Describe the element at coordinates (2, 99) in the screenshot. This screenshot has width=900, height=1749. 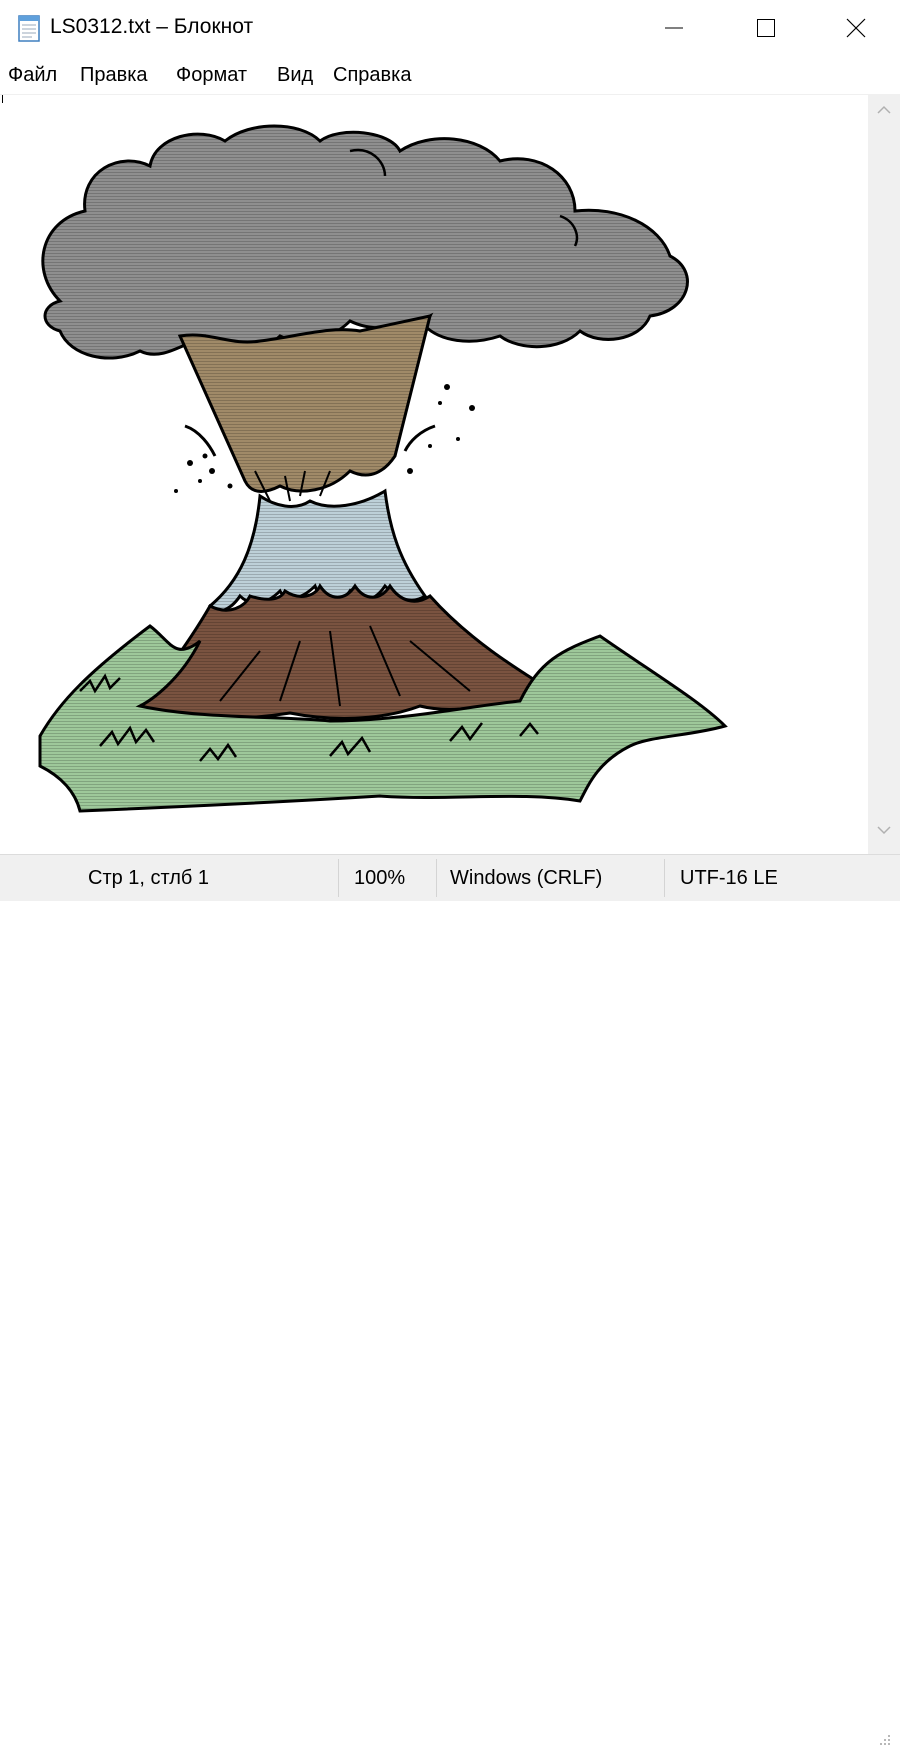
I see `text-caret` at that location.